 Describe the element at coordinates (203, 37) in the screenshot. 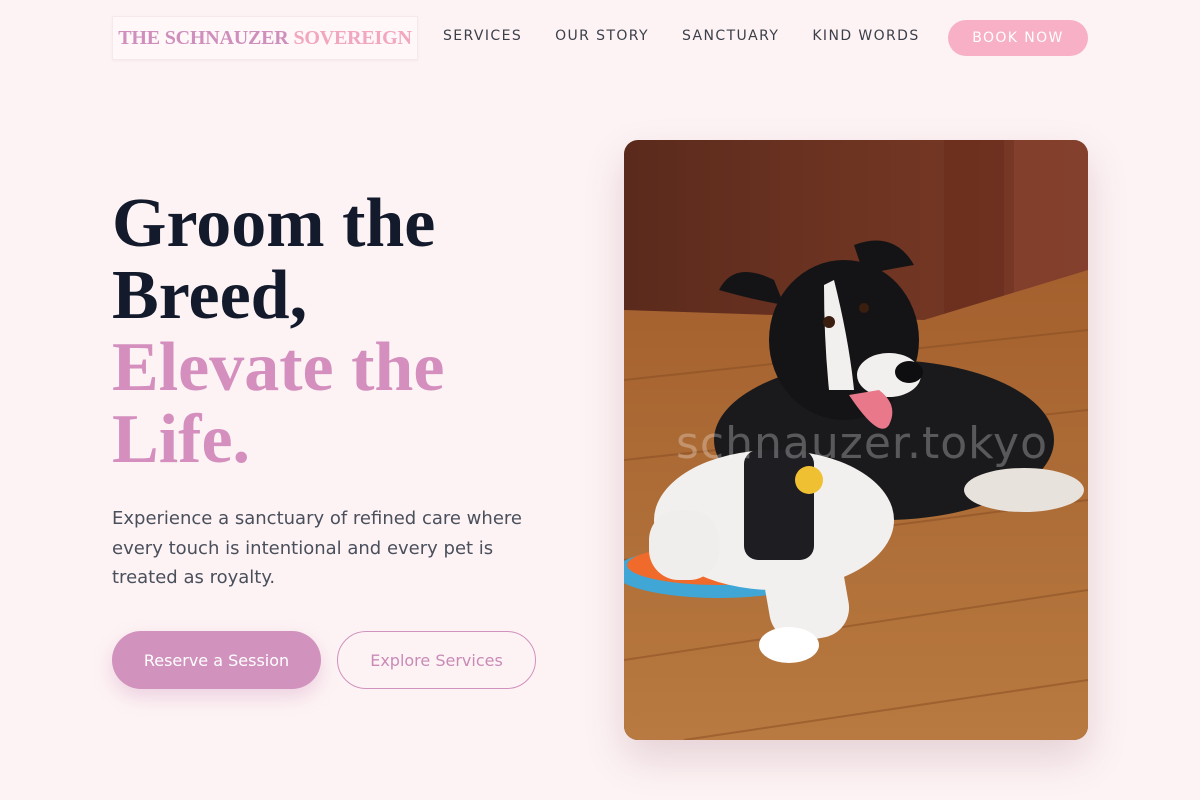

I see `brand-name-part1: THE SCHNAUZER` at that location.